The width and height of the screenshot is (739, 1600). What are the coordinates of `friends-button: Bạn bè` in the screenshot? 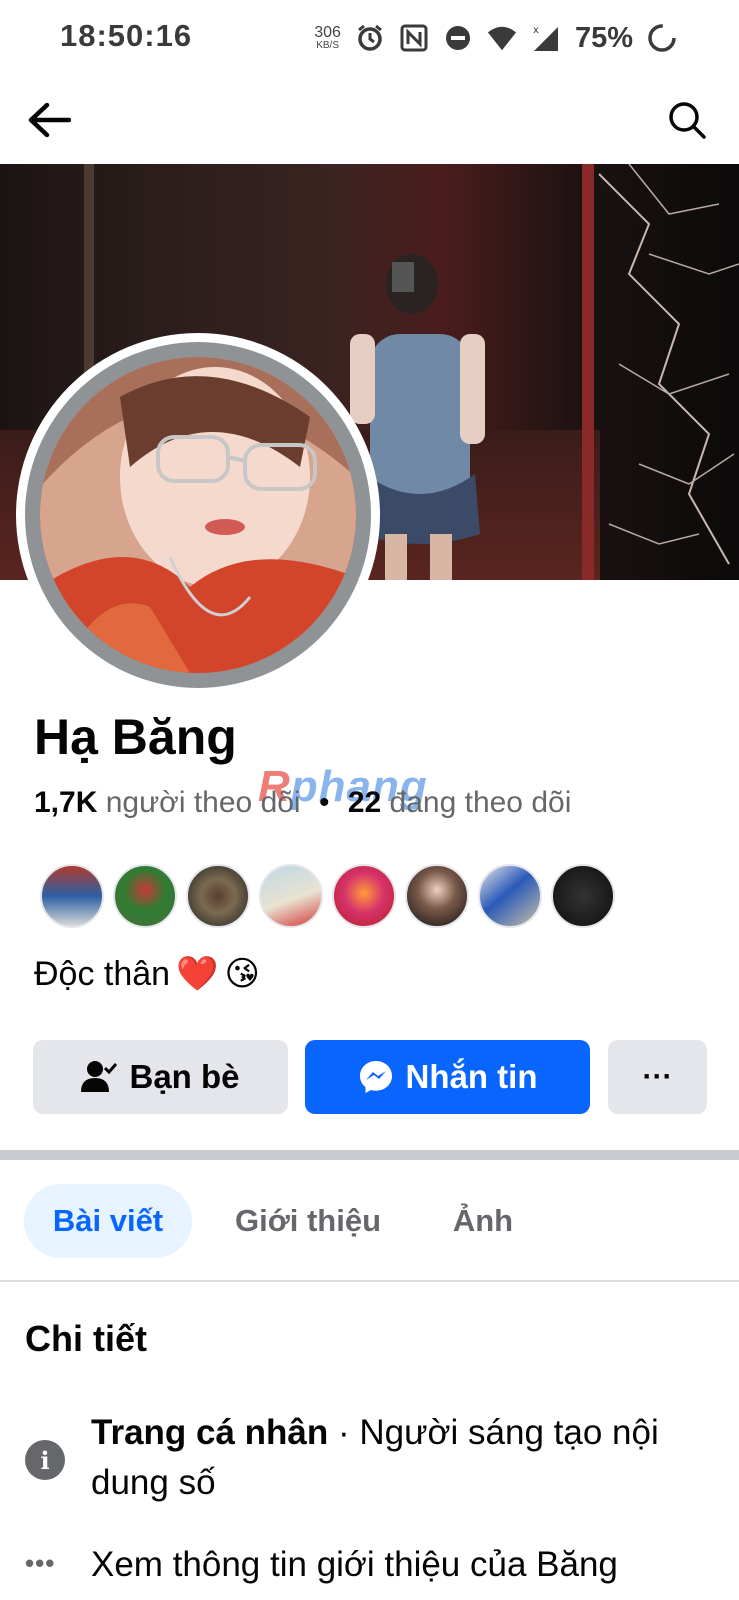 It's located at (160, 1077).